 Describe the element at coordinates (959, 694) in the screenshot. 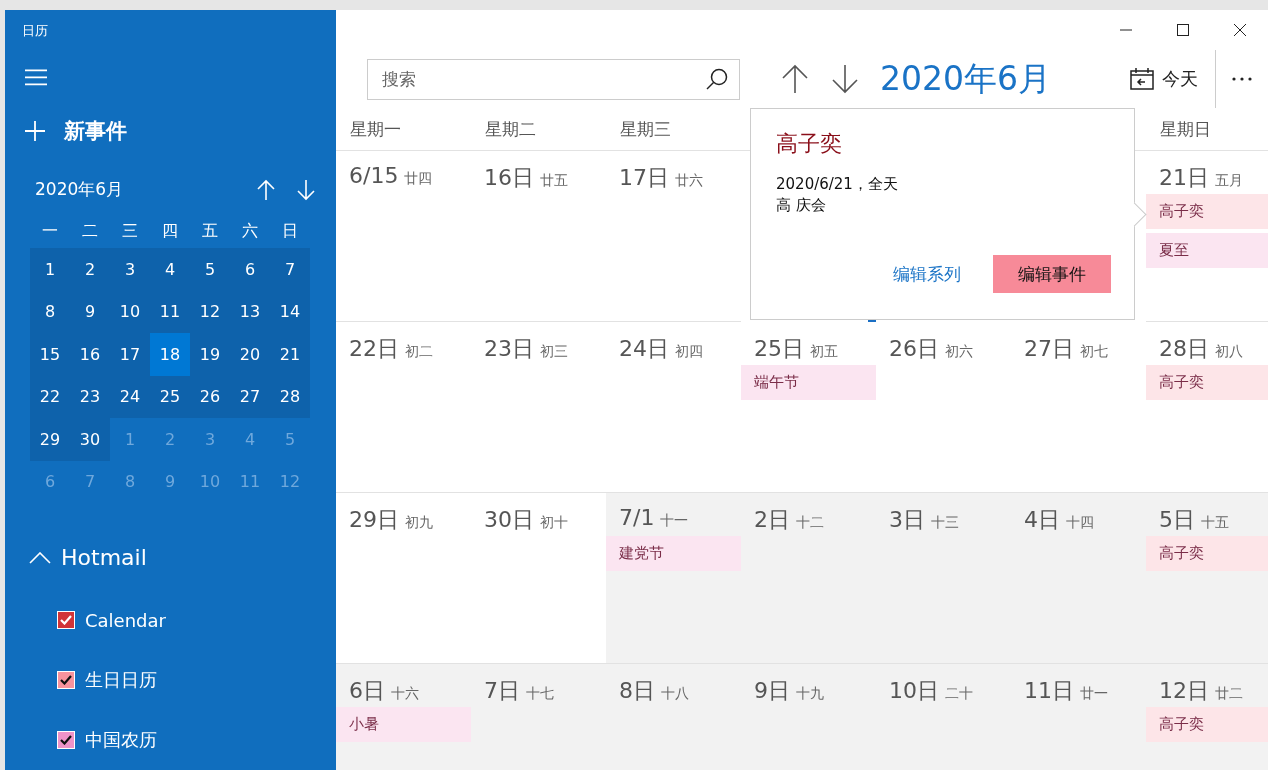

I see `lunar-date: 二十` at that location.